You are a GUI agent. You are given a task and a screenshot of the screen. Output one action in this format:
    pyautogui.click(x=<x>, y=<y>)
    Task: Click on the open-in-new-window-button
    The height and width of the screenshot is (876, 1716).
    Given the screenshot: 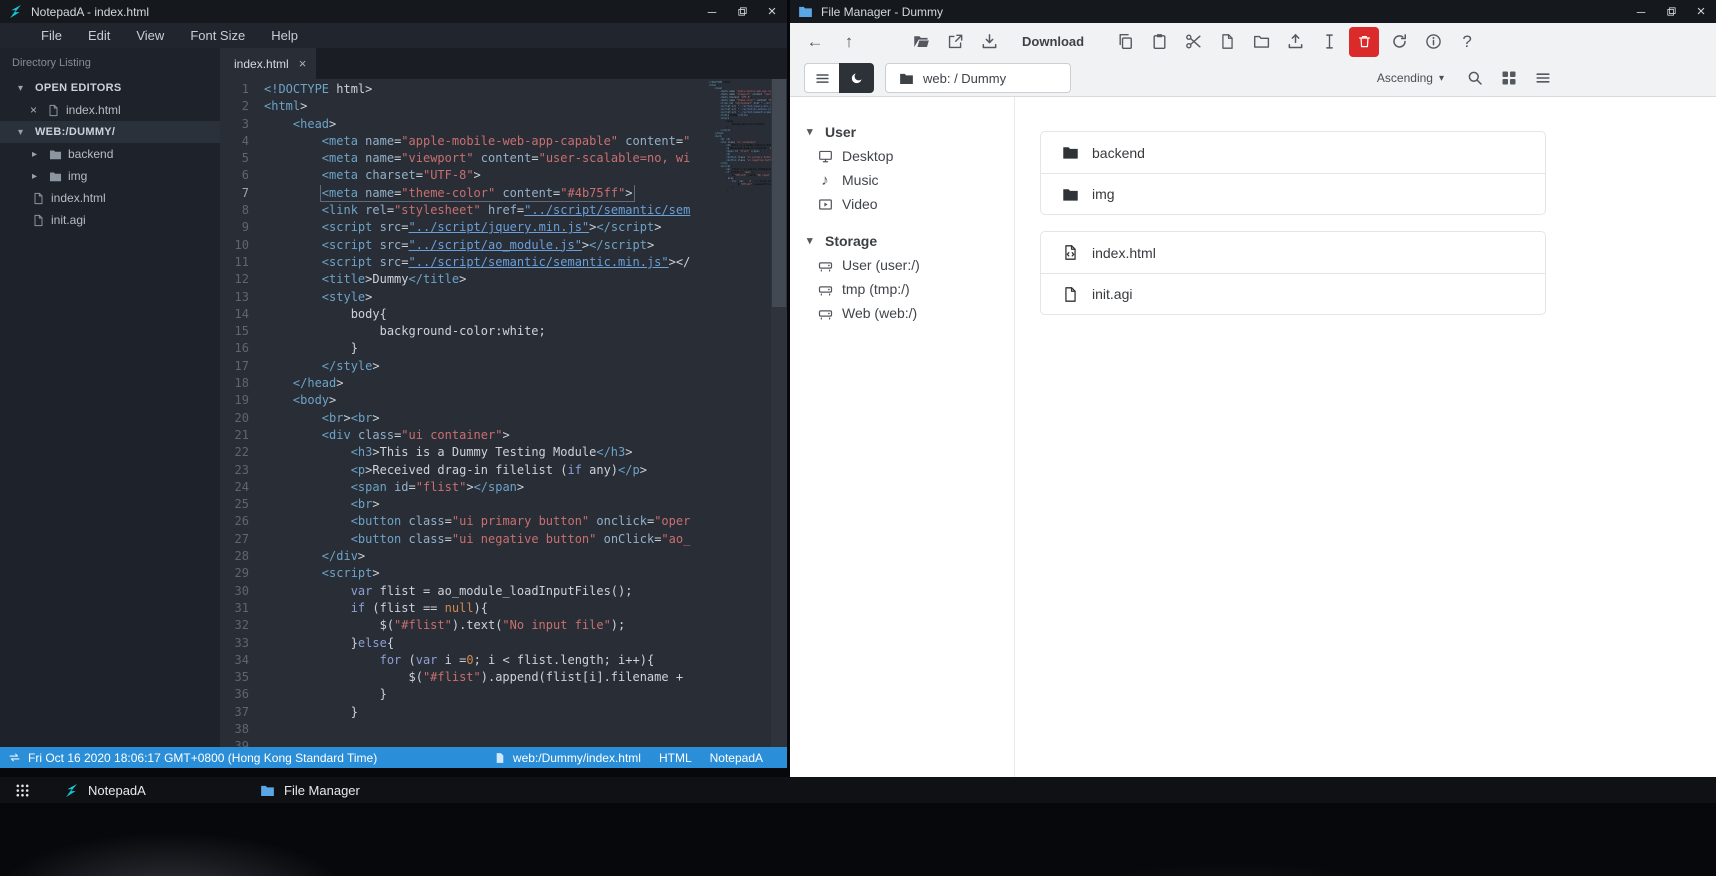 What is the action you would take?
    pyautogui.click(x=955, y=42)
    